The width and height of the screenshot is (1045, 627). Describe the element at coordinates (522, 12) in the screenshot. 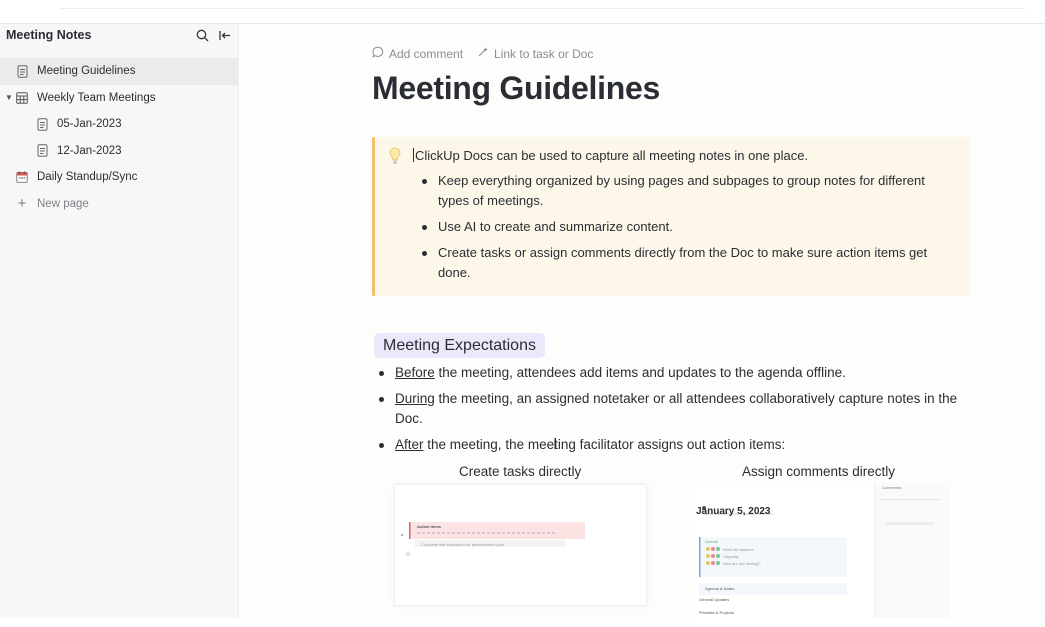

I see `browser-top-strip` at that location.